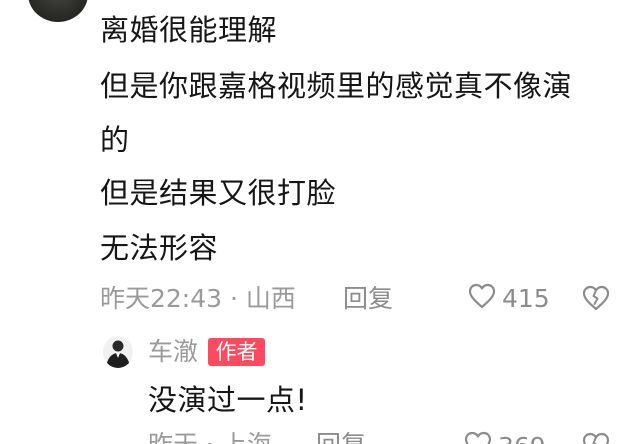 Image resolution: width=640 pixels, height=444 pixels. Describe the element at coordinates (368, 299) in the screenshot. I see `reply-button: 回复` at that location.